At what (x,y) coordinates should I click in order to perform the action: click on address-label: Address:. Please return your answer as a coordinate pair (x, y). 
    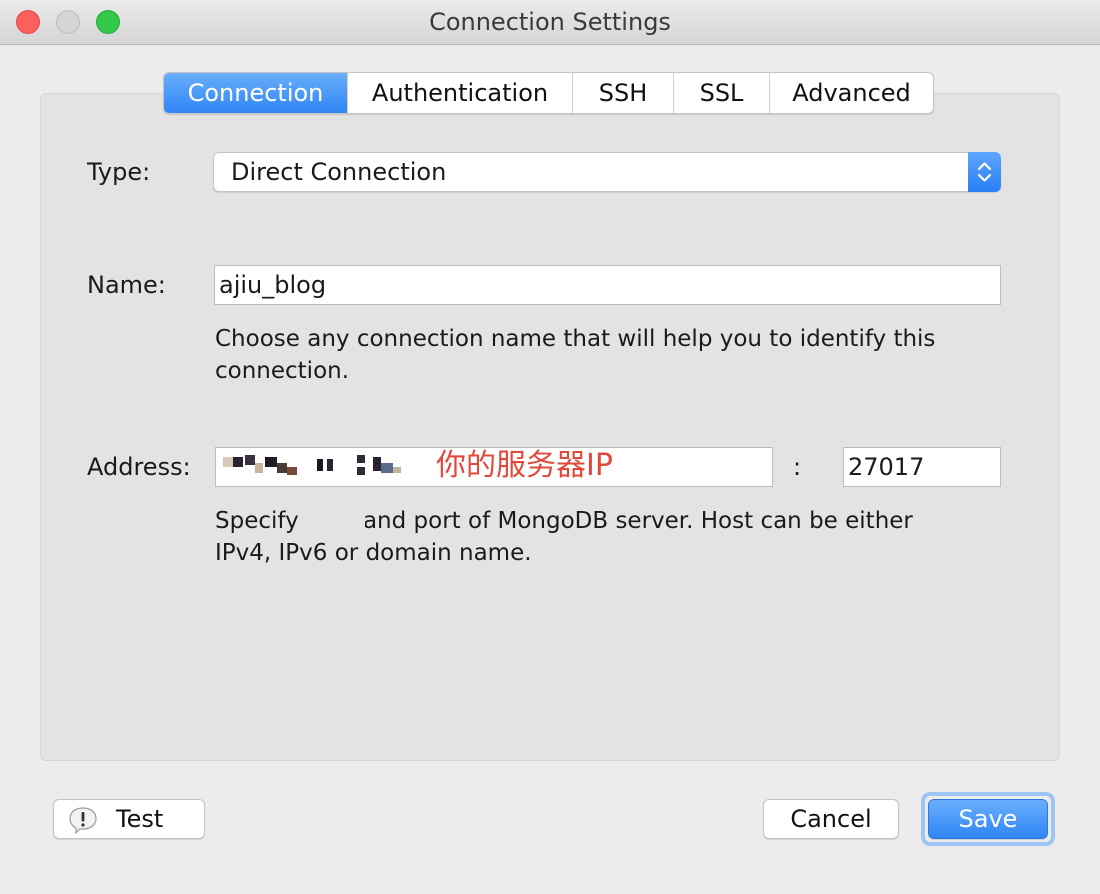
    Looking at the image, I should click on (139, 467).